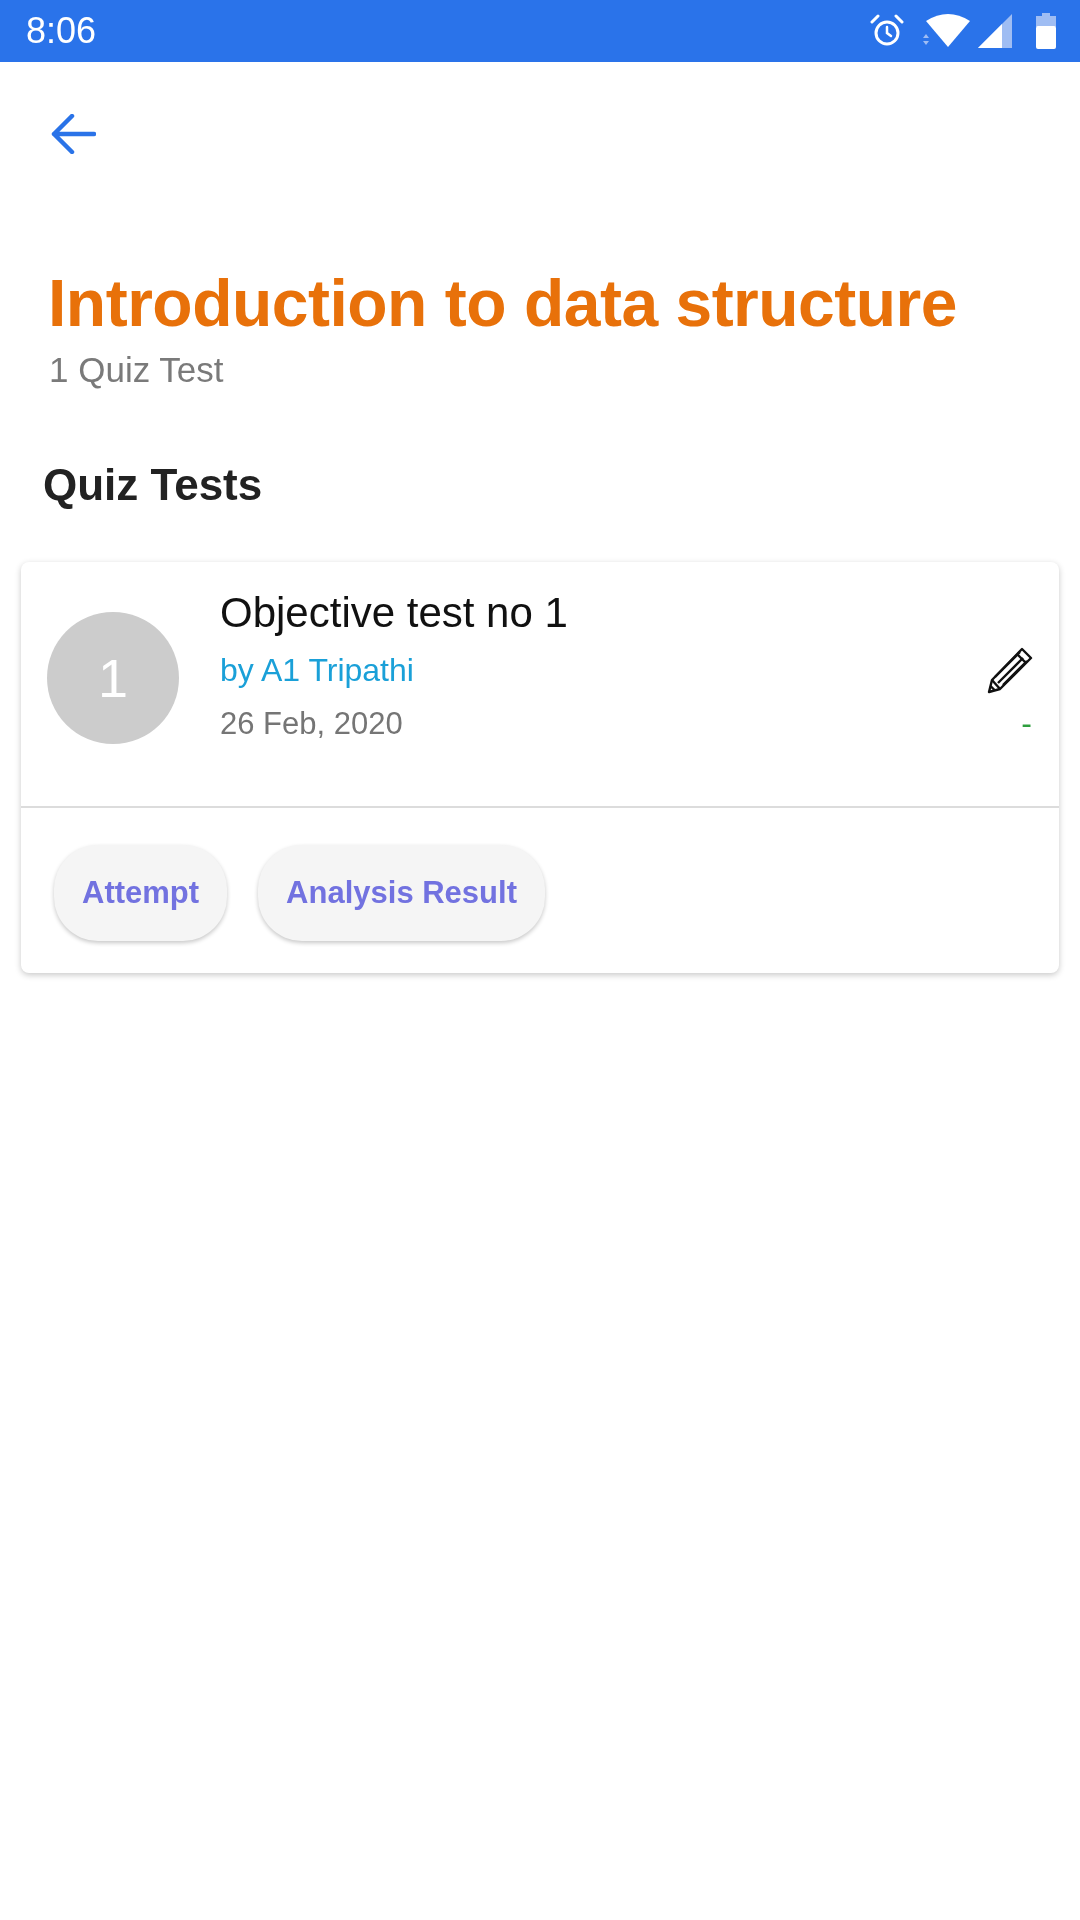  I want to click on alarm-clock-icon, so click(887, 31).